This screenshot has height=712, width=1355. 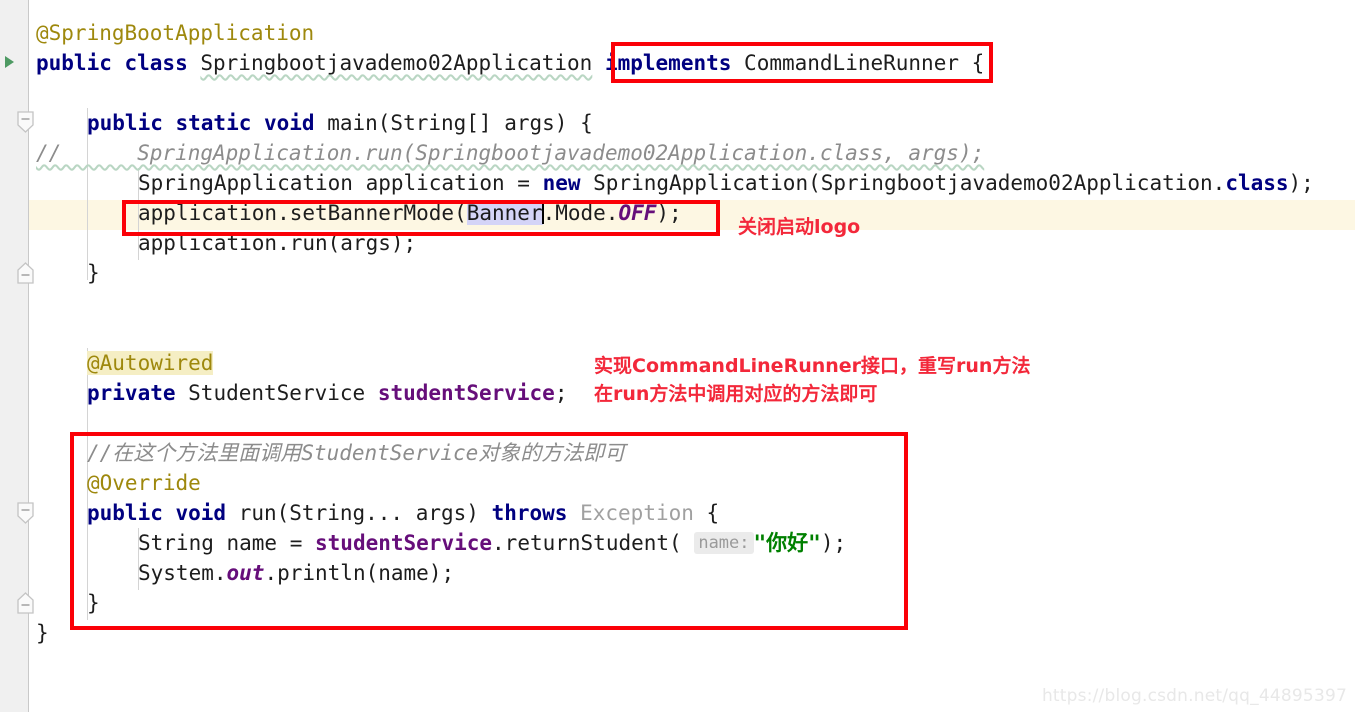 I want to click on kw-new: new, so click(x=568, y=183).